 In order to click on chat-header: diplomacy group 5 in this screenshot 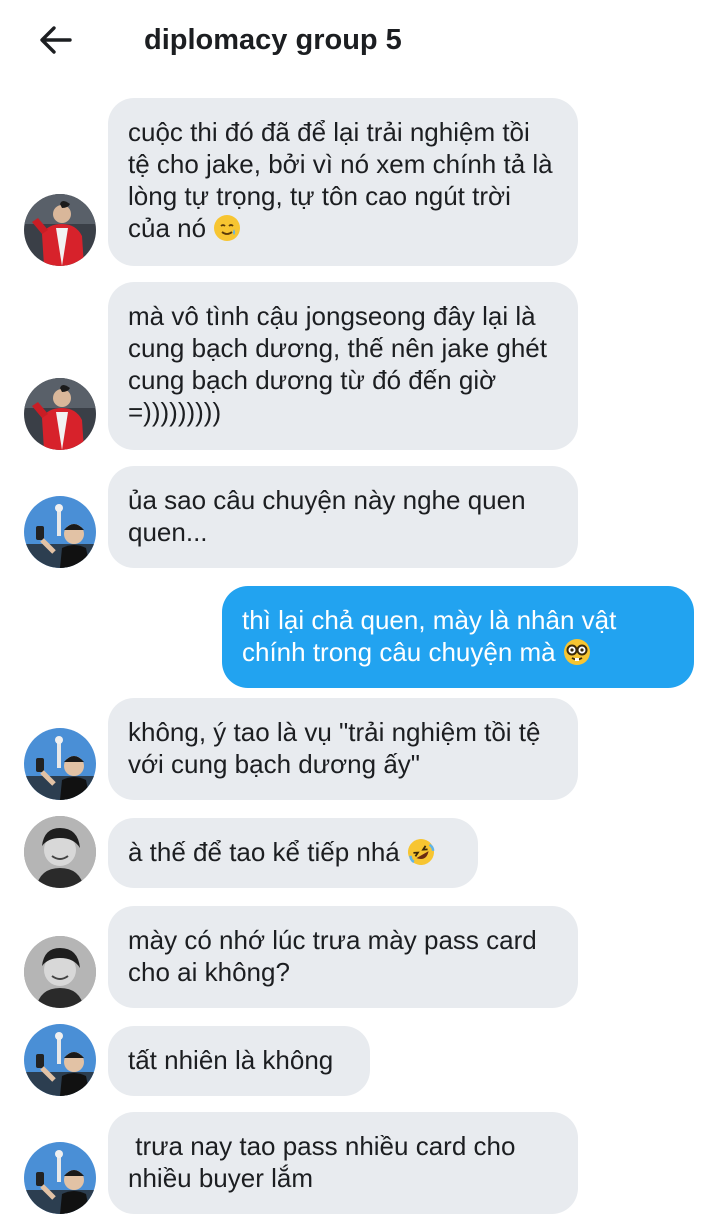, I will do `click(358, 41)`.